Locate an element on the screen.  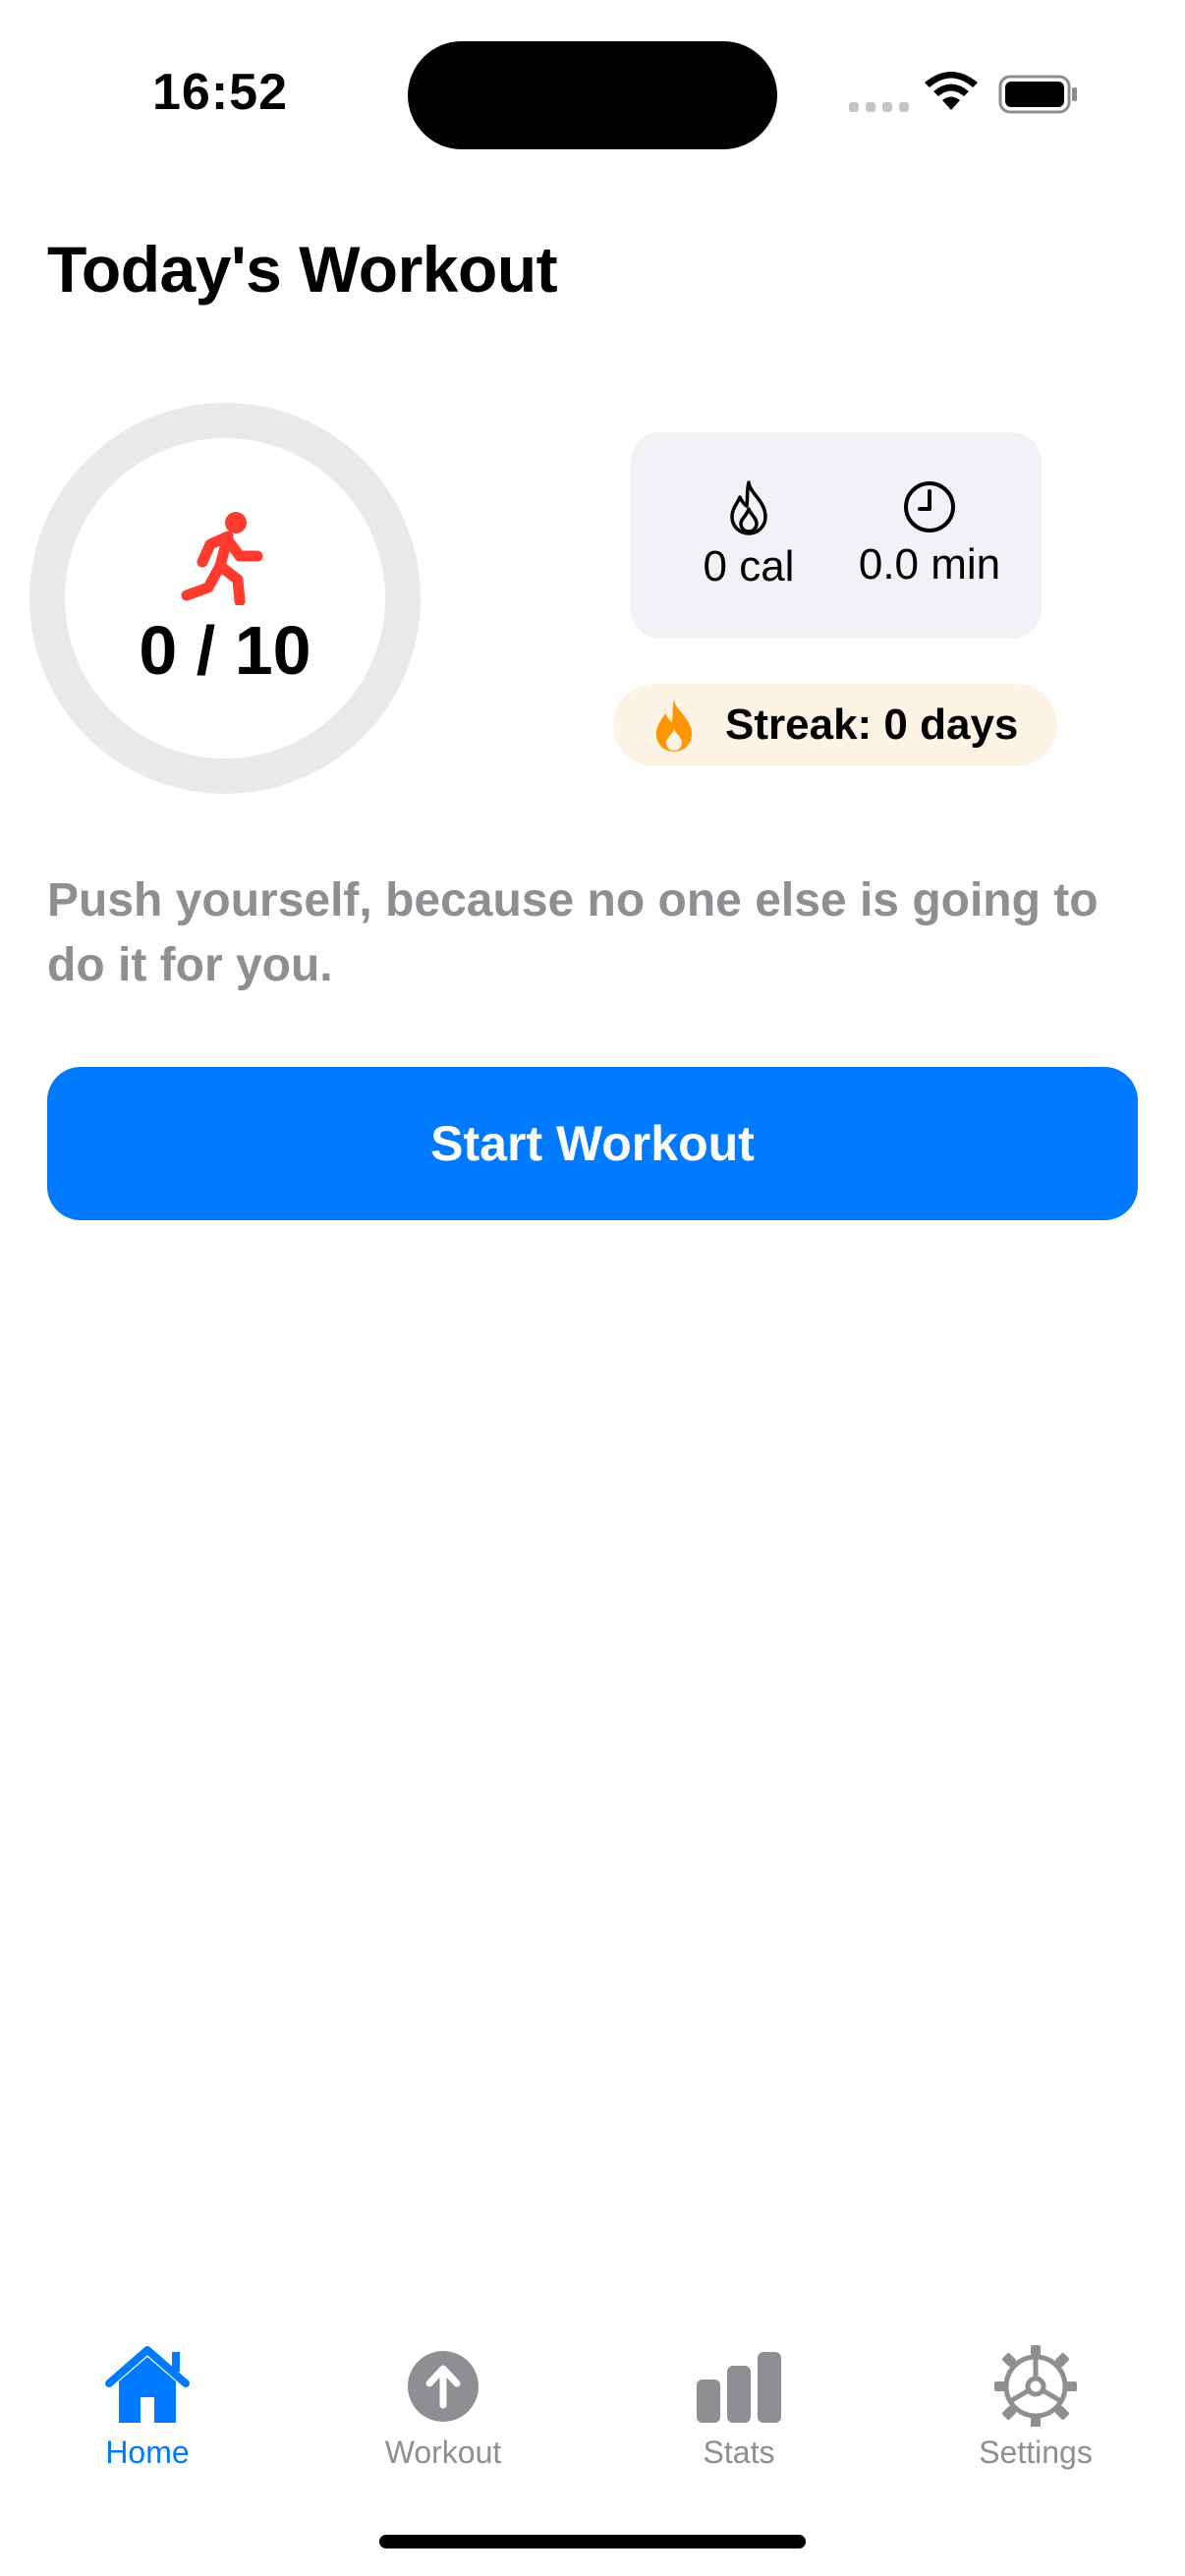
tab-stats-label: Stats is located at coordinates (739, 2452).